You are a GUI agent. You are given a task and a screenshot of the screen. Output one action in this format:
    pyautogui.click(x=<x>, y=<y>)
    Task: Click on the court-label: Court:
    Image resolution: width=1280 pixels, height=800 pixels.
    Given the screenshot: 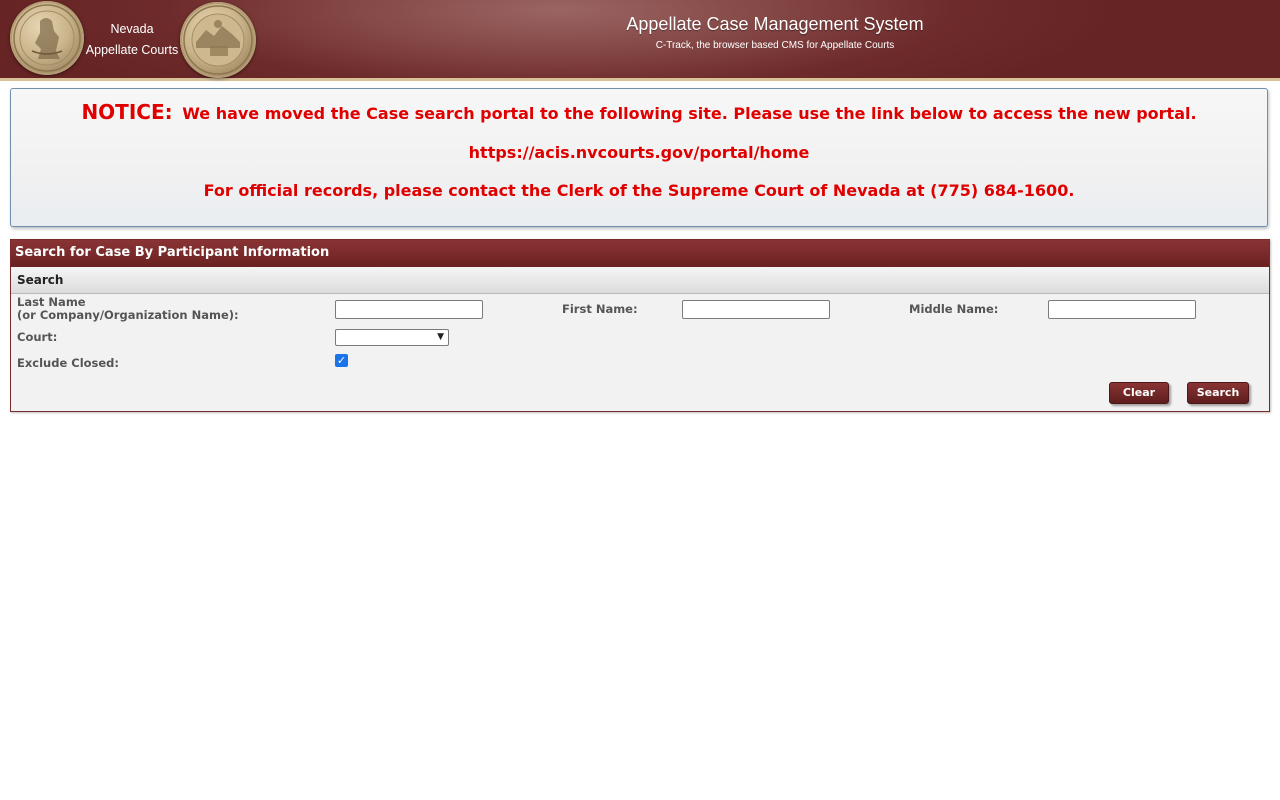 What is the action you would take?
    pyautogui.click(x=37, y=337)
    